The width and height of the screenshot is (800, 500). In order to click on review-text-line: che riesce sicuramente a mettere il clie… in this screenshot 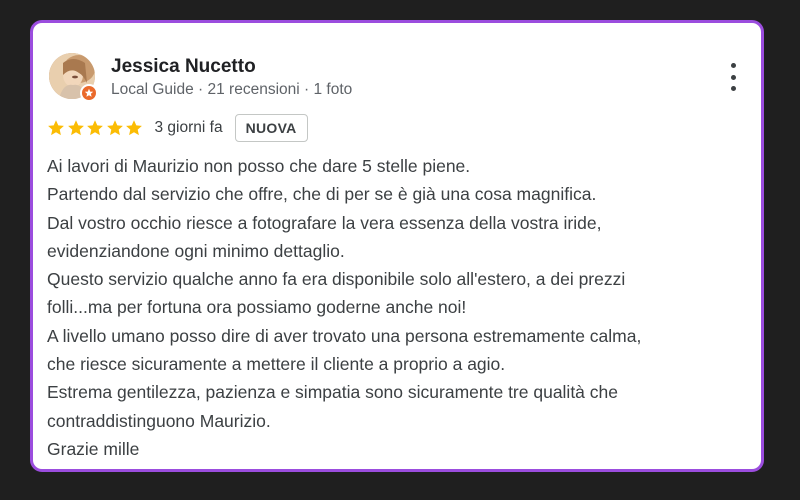, I will do `click(276, 364)`.